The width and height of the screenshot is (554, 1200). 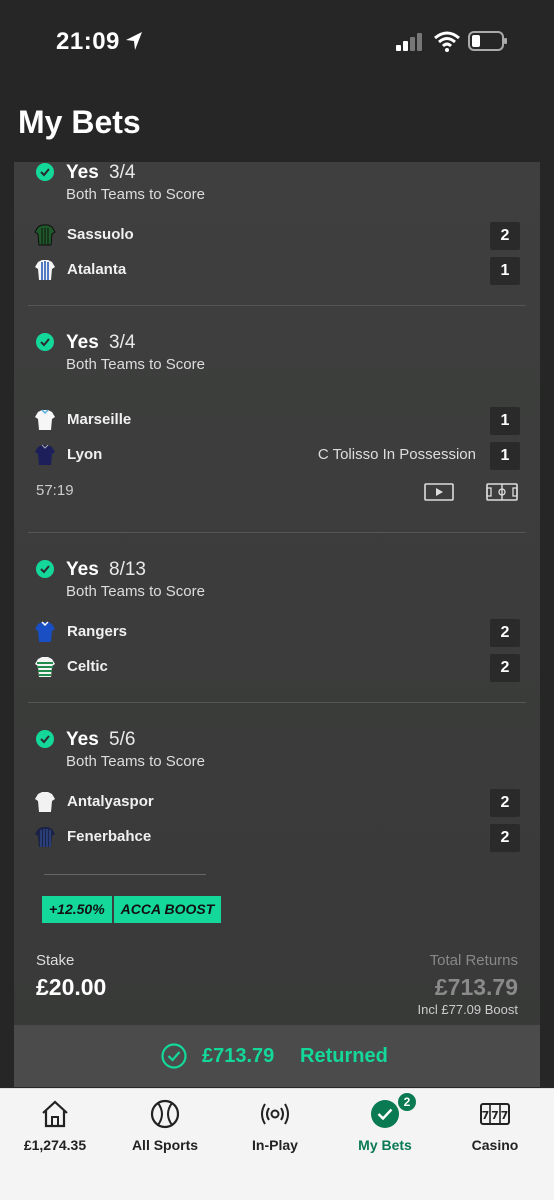 I want to click on kit-sassuolo-icon, so click(x=45, y=235).